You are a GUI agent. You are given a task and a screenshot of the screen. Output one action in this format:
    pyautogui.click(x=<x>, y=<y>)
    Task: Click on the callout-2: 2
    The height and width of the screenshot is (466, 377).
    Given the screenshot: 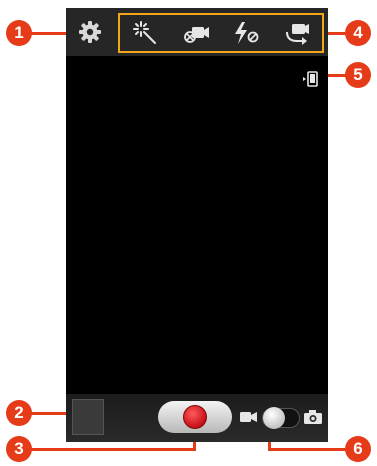 What is the action you would take?
    pyautogui.click(x=19, y=413)
    